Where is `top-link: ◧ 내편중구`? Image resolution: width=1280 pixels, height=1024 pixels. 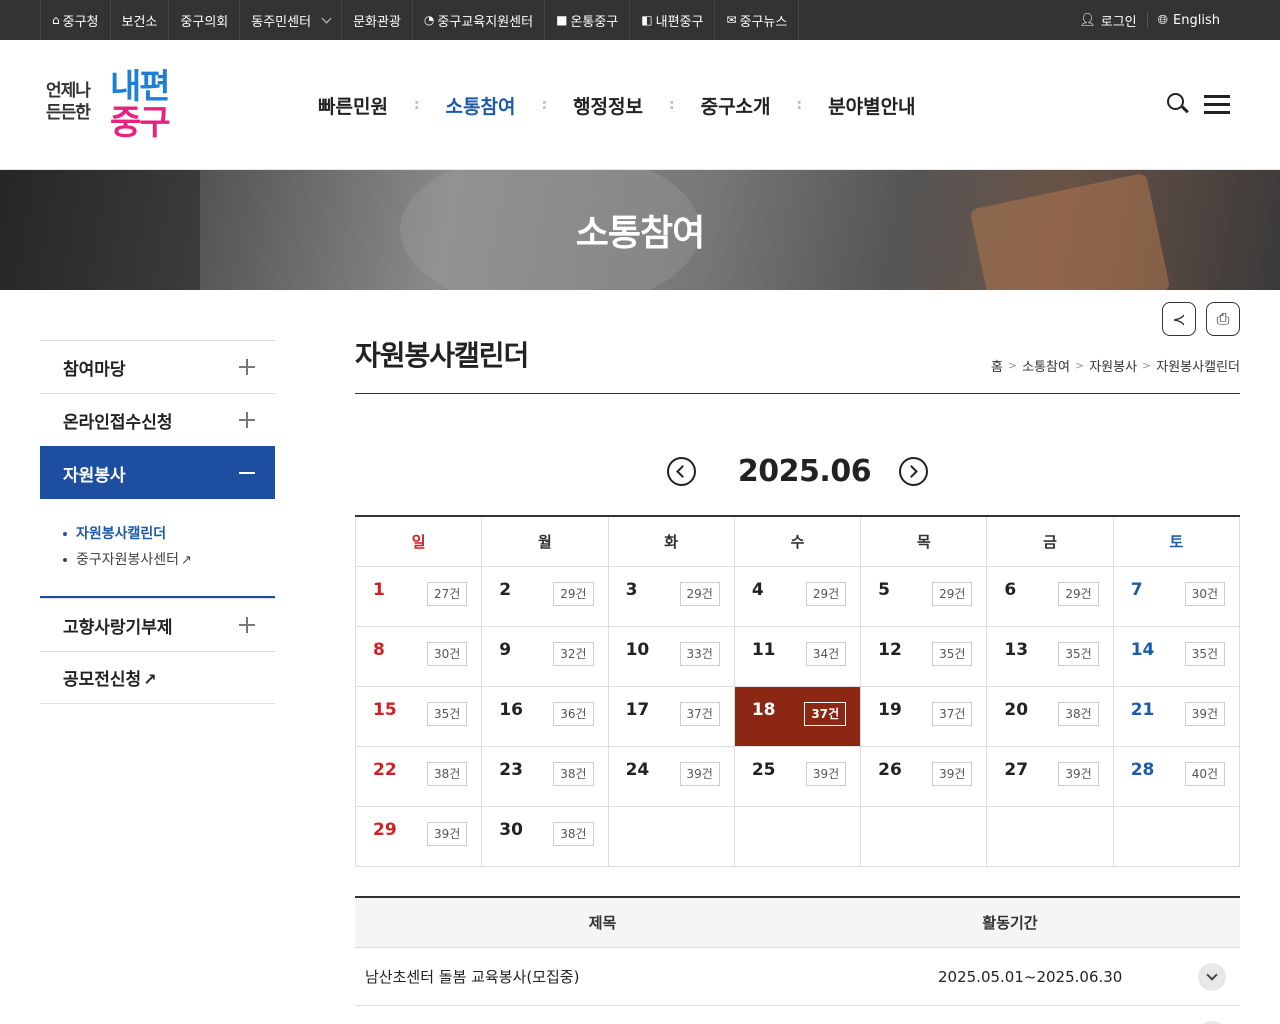 top-link: ◧ 내편중구 is located at coordinates (671, 20).